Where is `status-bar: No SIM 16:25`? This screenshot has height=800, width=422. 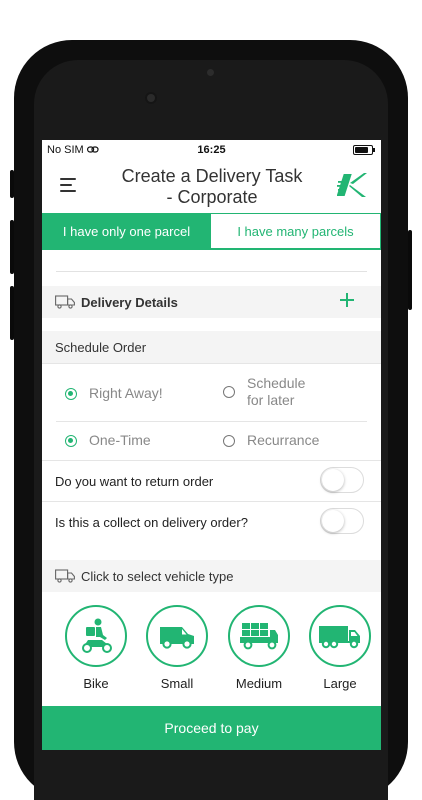
status-bar: No SIM 16:25 is located at coordinates (211, 150).